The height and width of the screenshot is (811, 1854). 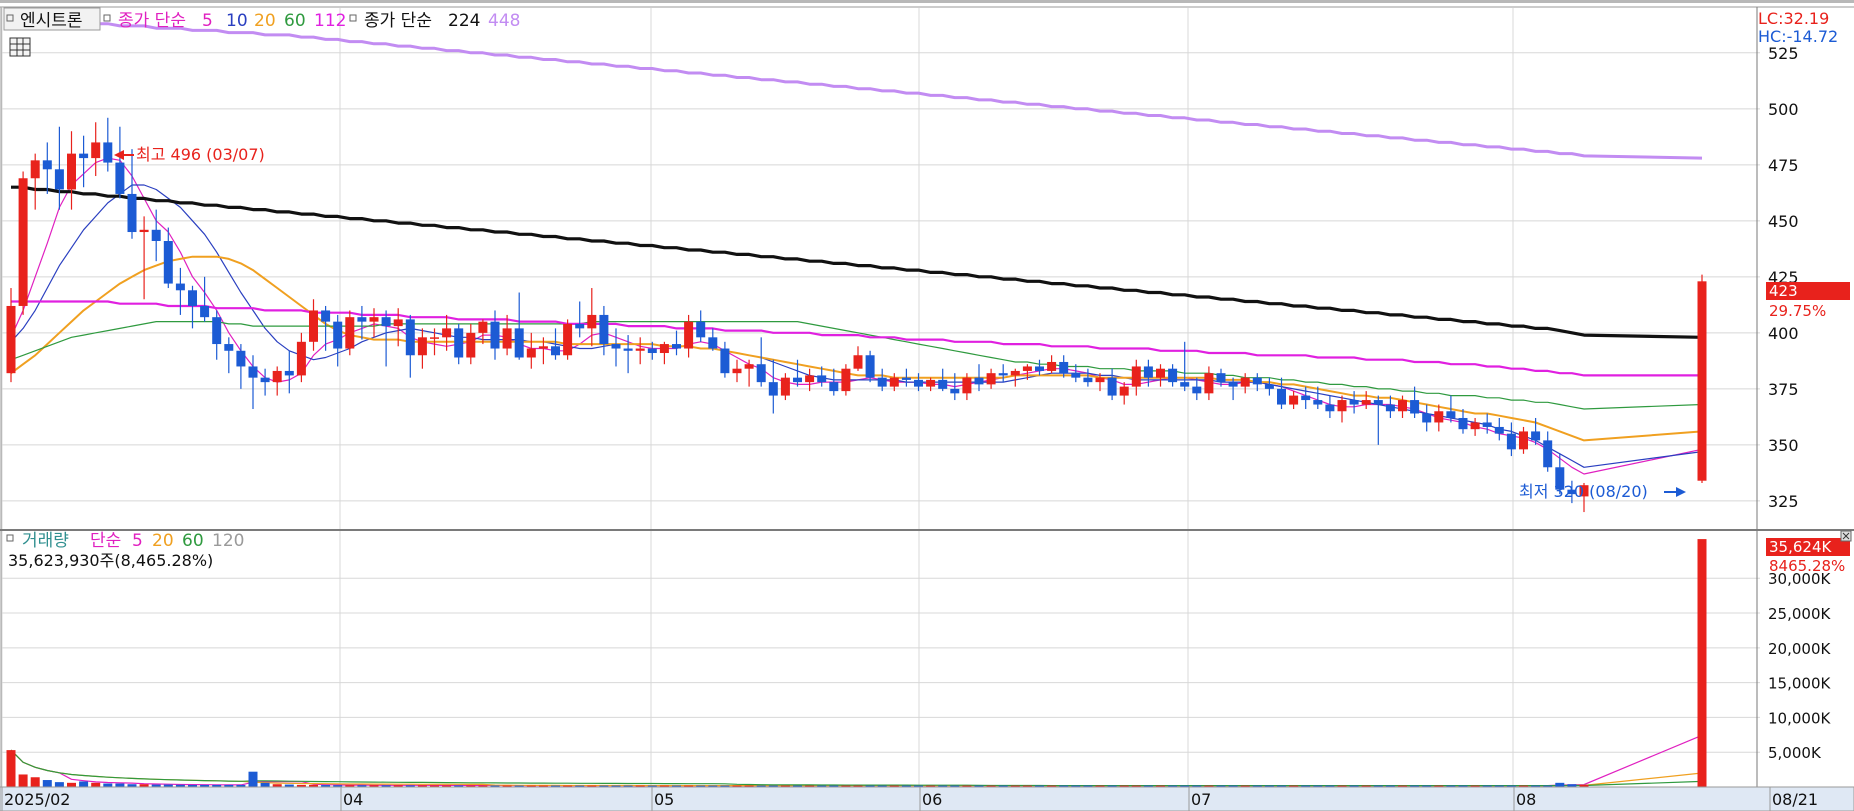 I want to click on volume-ma5-legend: 5, so click(x=137, y=541).